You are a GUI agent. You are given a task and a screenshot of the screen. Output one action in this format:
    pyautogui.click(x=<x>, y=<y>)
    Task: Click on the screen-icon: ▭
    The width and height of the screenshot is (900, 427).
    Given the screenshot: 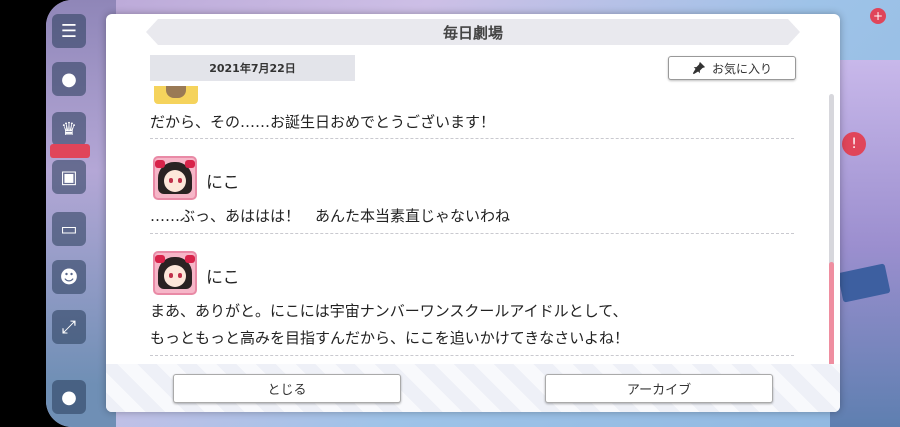 What is the action you would take?
    pyautogui.click(x=69, y=229)
    